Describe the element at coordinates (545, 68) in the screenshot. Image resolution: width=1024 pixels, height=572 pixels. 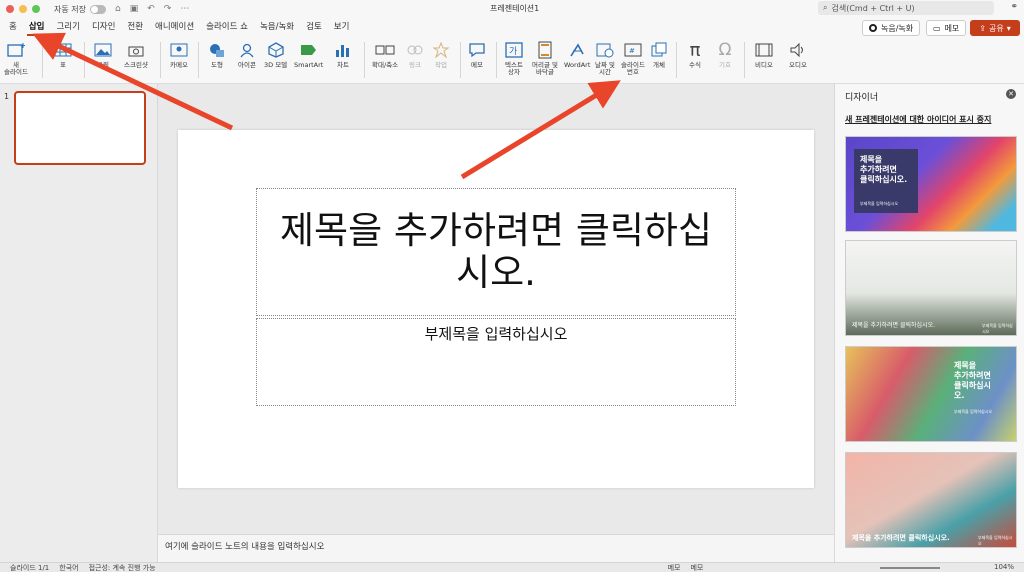
I see `header-footer-label: 머리글 및 바닥글` at that location.